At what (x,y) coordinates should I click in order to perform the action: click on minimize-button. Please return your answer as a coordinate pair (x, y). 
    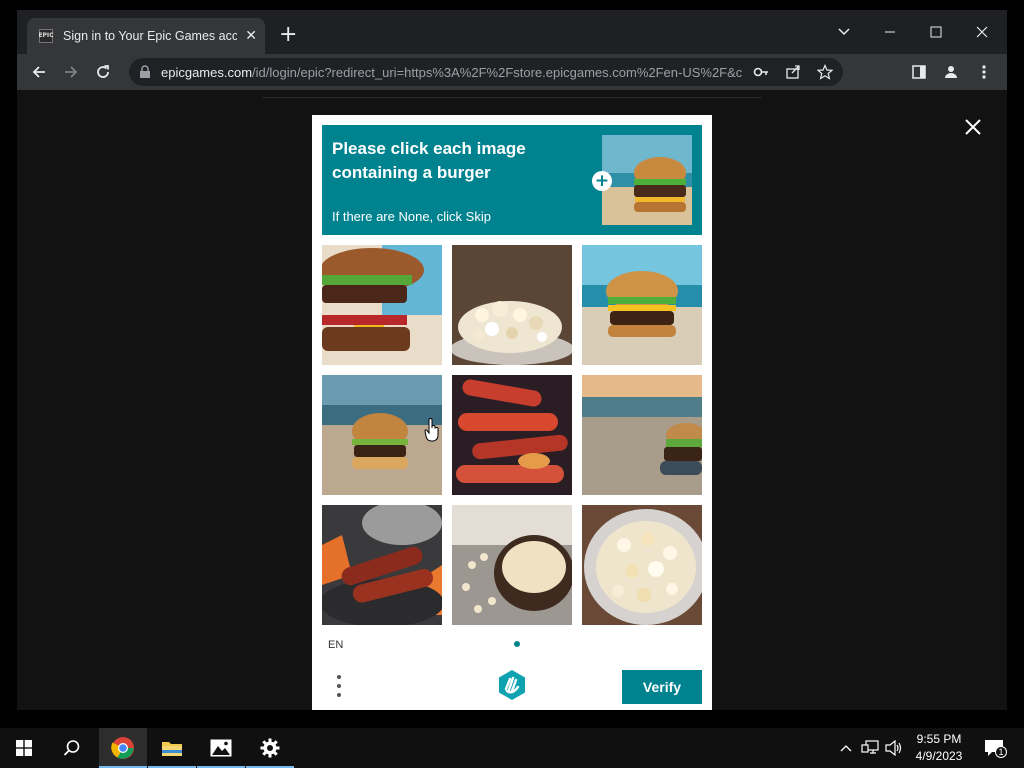
    Looking at the image, I should click on (890, 32).